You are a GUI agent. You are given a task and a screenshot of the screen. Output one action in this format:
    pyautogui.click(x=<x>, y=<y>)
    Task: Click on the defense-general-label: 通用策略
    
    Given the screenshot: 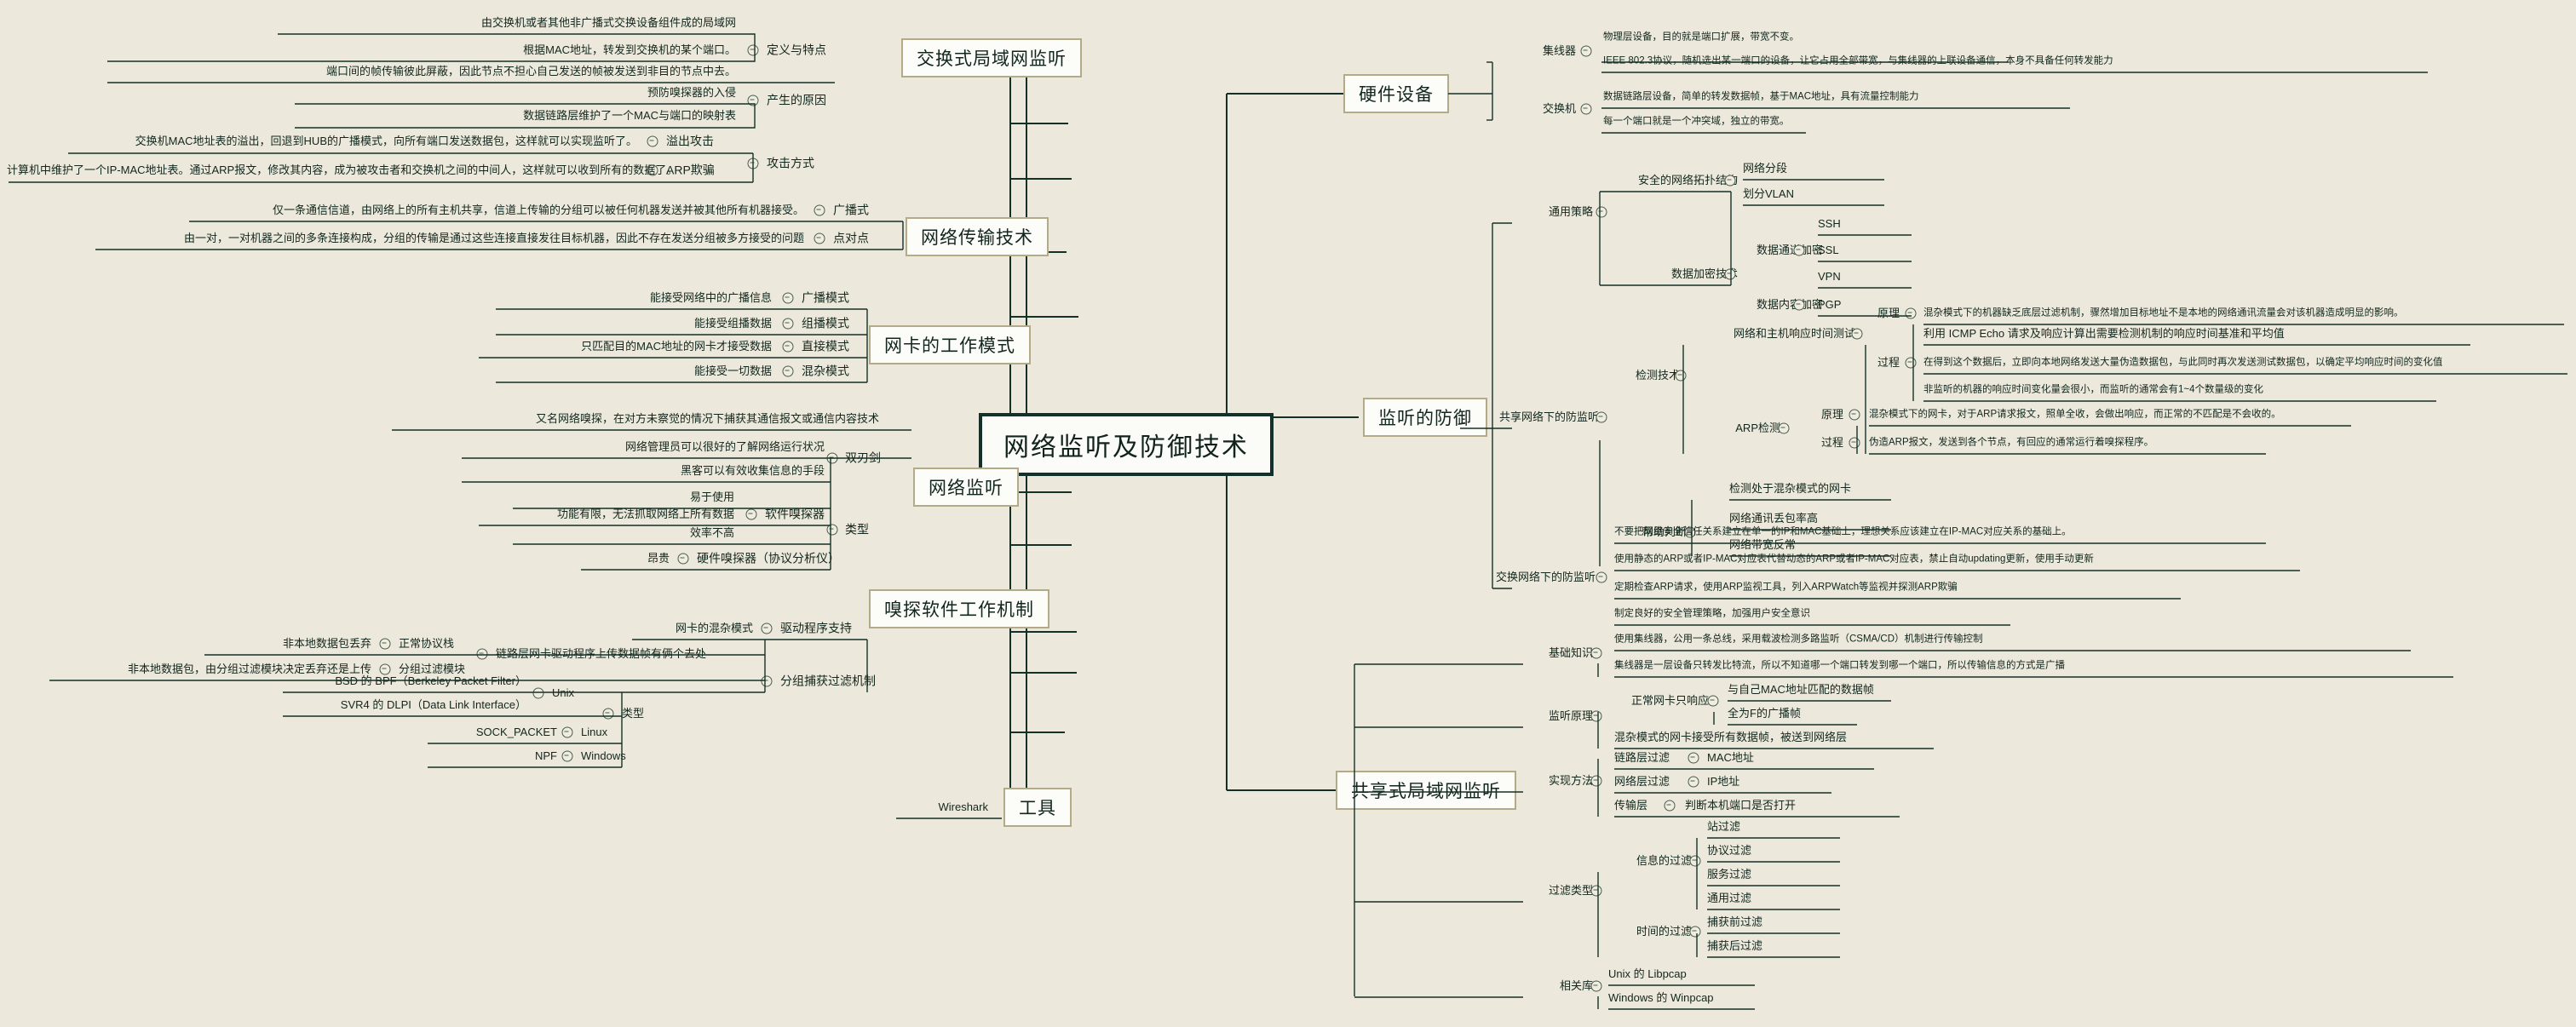 What is the action you would take?
    pyautogui.click(x=1546, y=211)
    